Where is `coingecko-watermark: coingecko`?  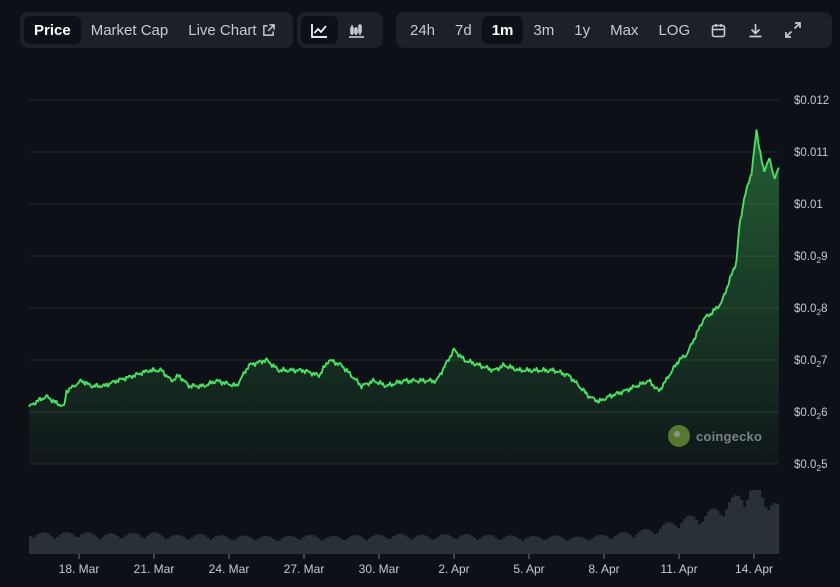 coingecko-watermark: coingecko is located at coordinates (715, 436).